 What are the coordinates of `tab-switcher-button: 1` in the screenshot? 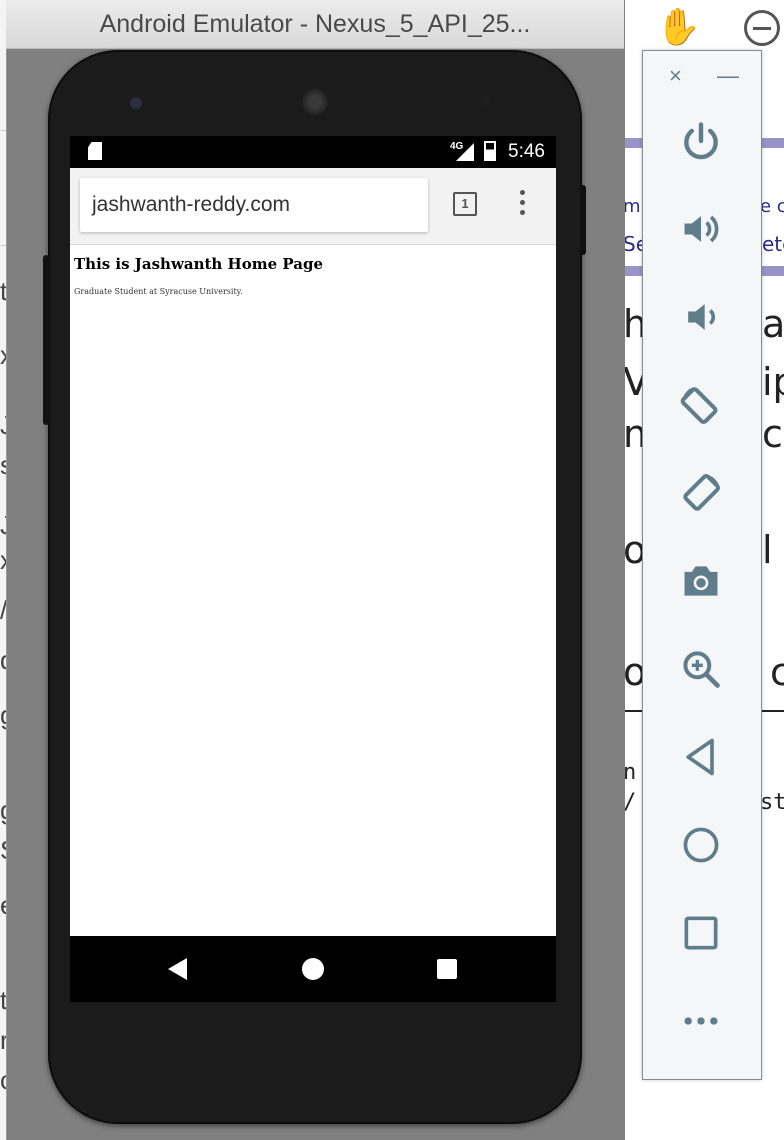 It's located at (465, 204).